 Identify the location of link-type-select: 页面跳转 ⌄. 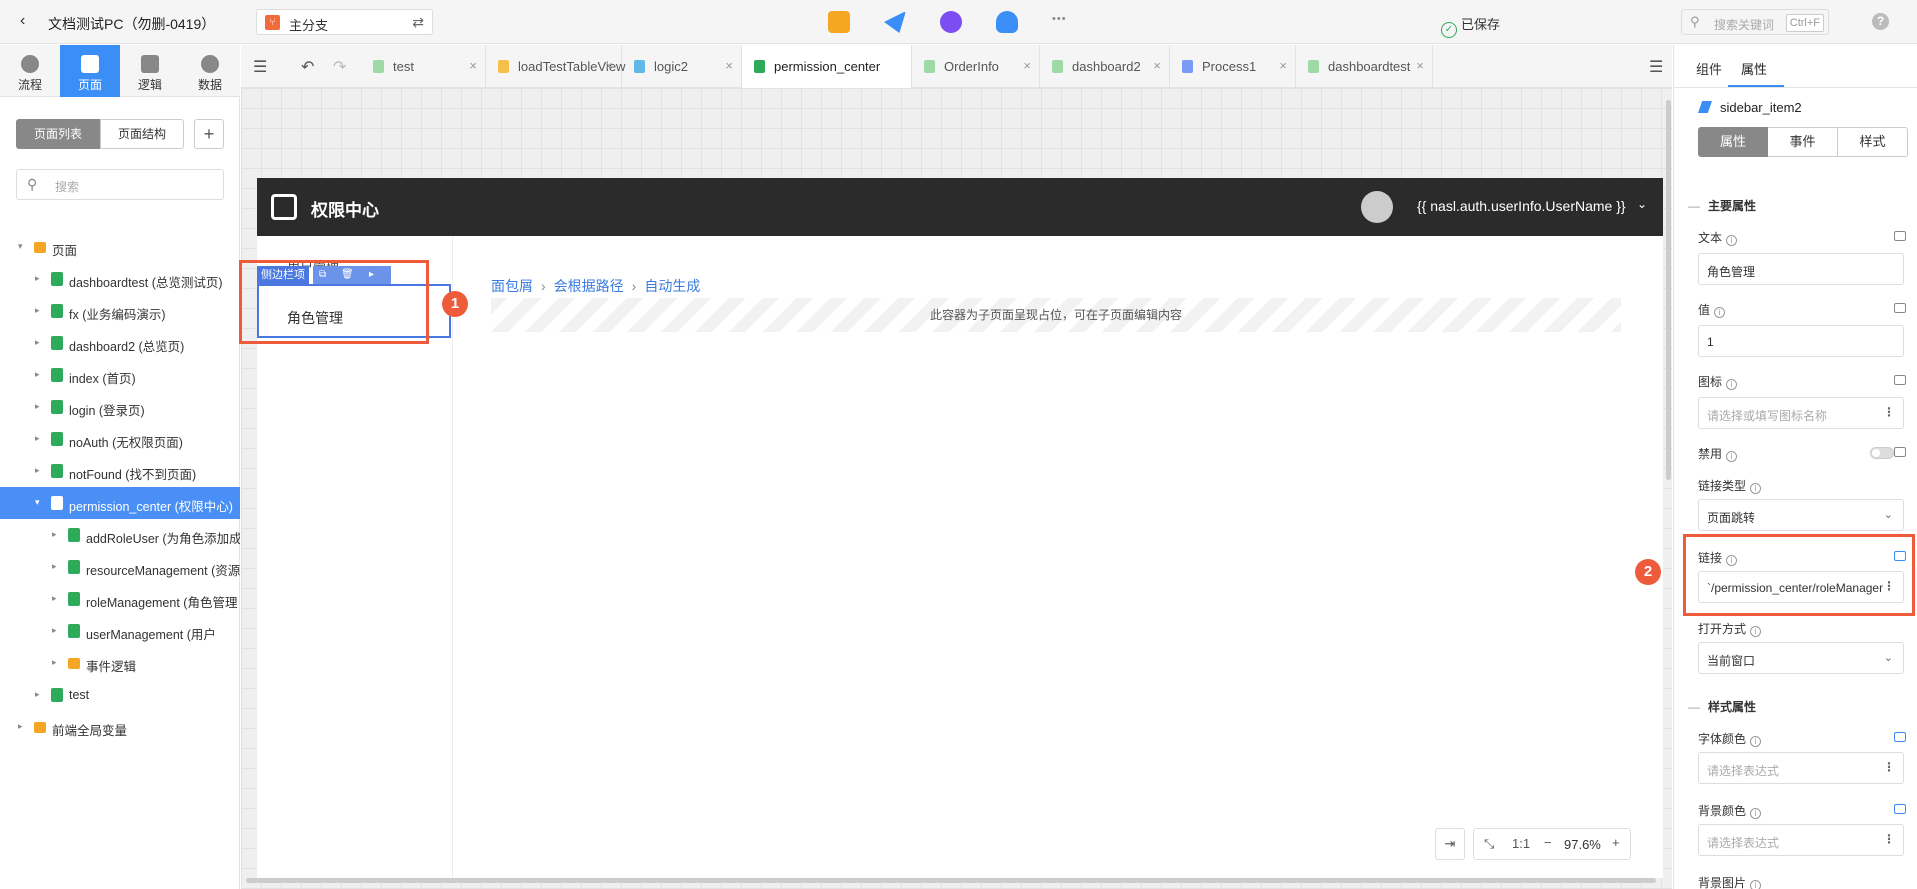
(1801, 515).